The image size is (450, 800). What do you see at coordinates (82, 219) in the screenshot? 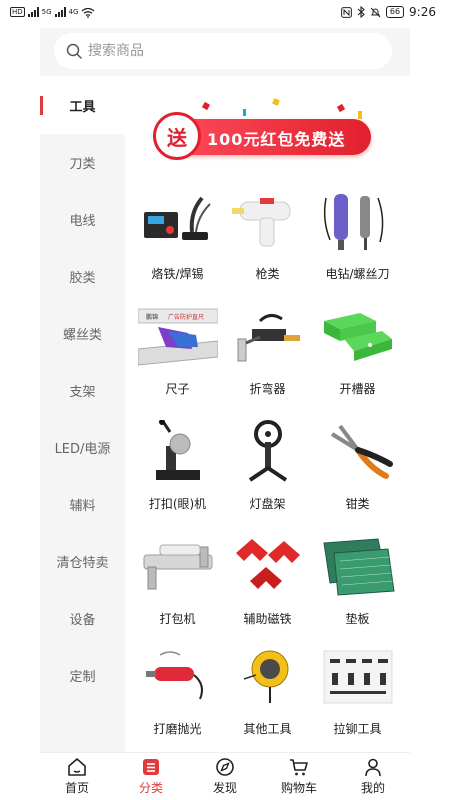
I see `sidebar-item-wires: 电线` at bounding box center [82, 219].